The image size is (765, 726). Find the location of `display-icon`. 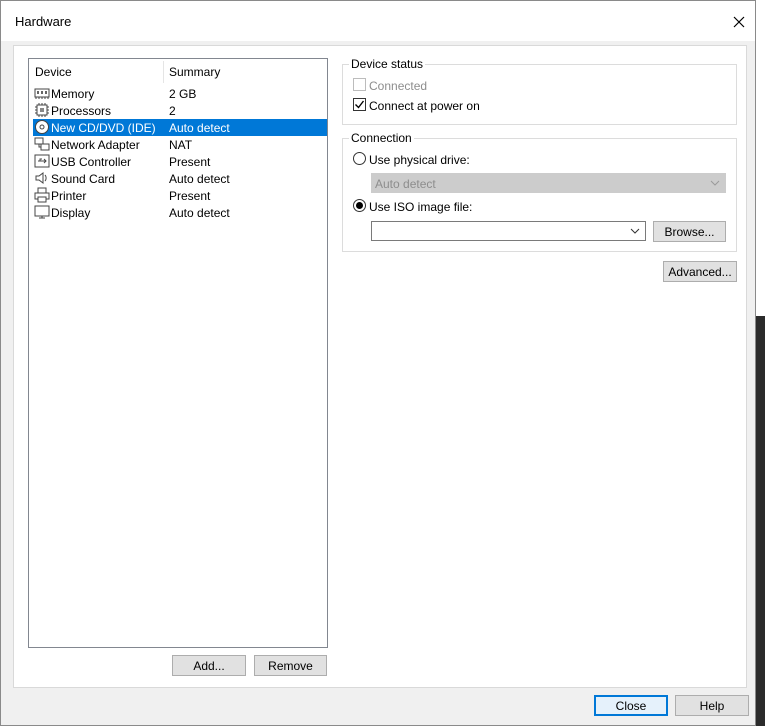

display-icon is located at coordinates (42, 212).